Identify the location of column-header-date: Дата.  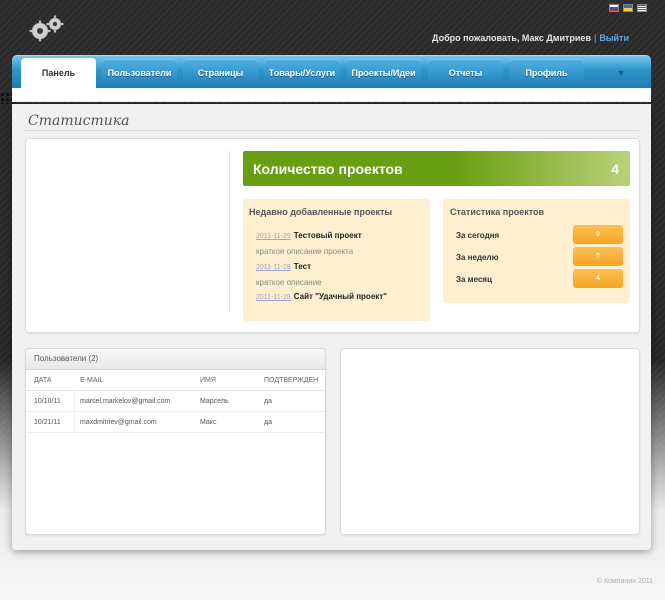
(43, 380).